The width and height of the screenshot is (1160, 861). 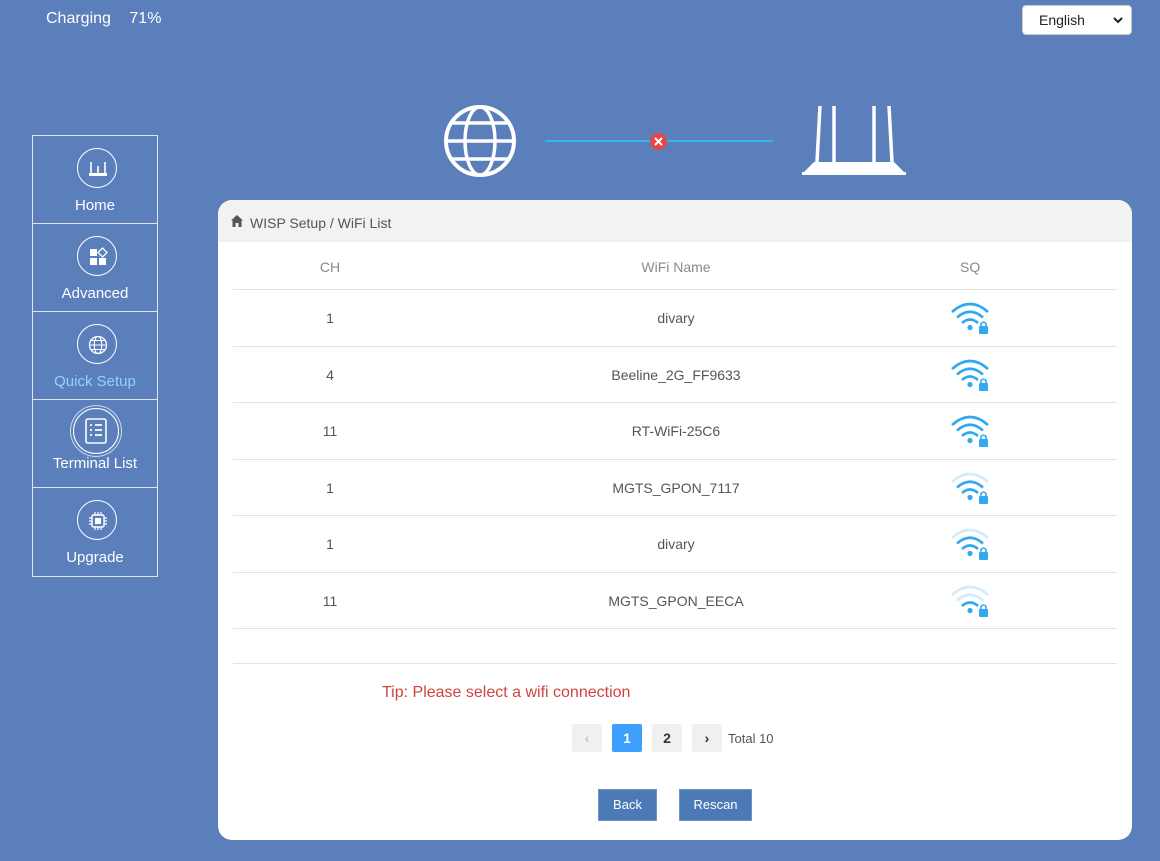 I want to click on internet-globe-icon, so click(x=480, y=141).